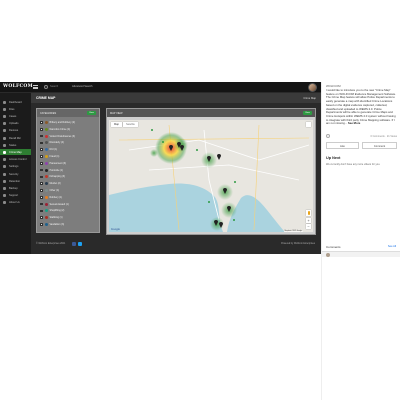 The image size is (400, 400). Describe the element at coordinates (18, 86) in the screenshot. I see `wolfcom-logo: WOLFCOM` at that location.